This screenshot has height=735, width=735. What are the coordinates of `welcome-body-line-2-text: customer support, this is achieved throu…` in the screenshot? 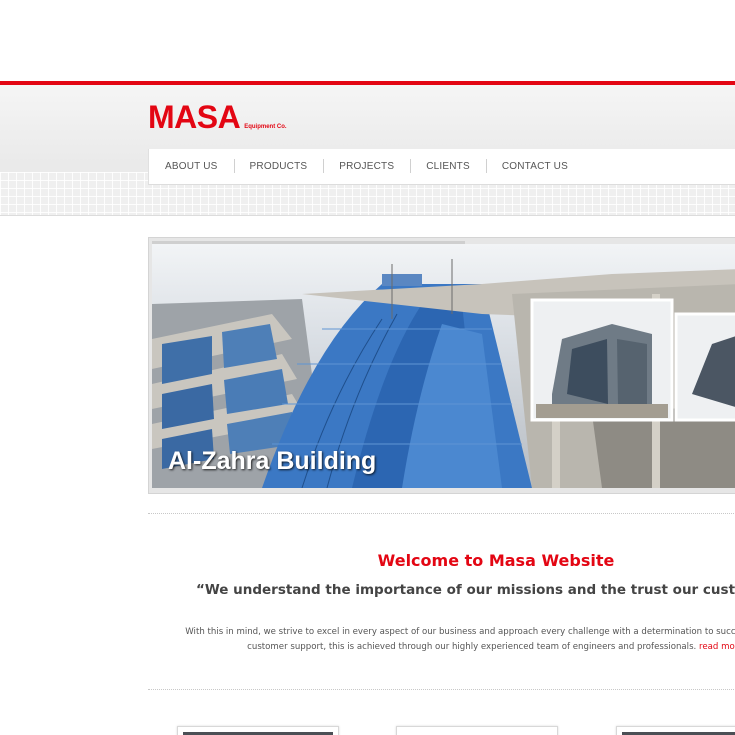 It's located at (472, 647).